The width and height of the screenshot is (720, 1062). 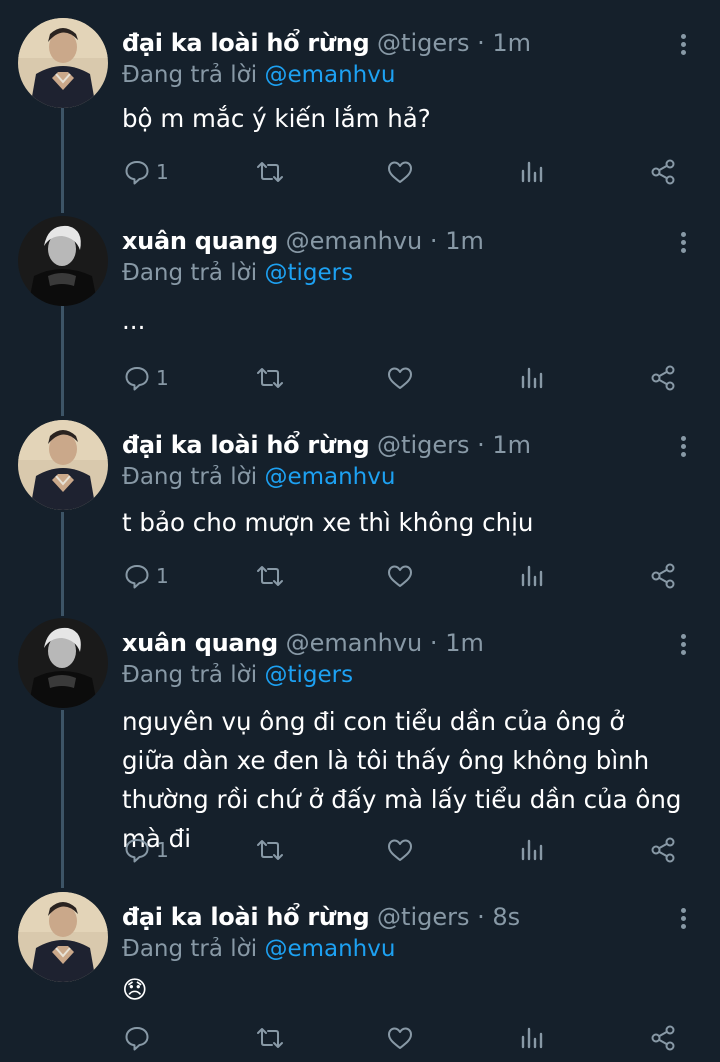 I want to click on replying-to: Đang trả lời @emanhvu, so click(x=258, y=75).